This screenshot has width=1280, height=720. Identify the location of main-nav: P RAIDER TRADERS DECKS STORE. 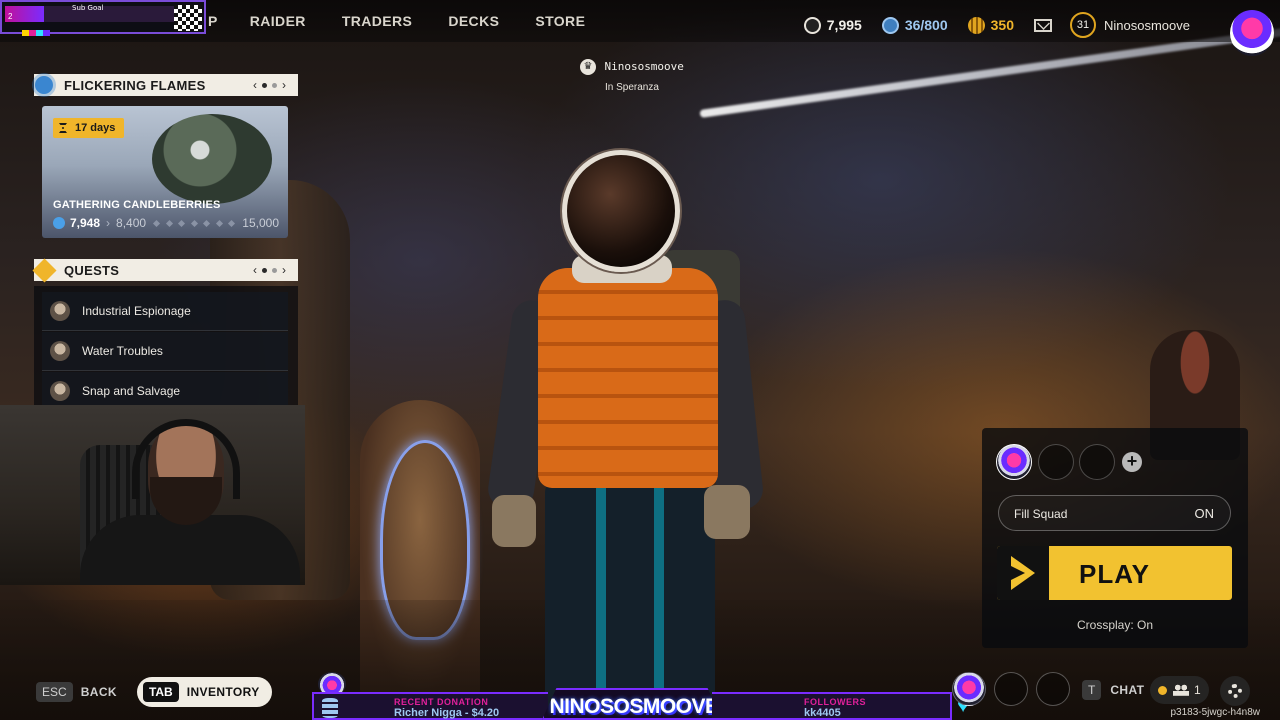
(414, 21).